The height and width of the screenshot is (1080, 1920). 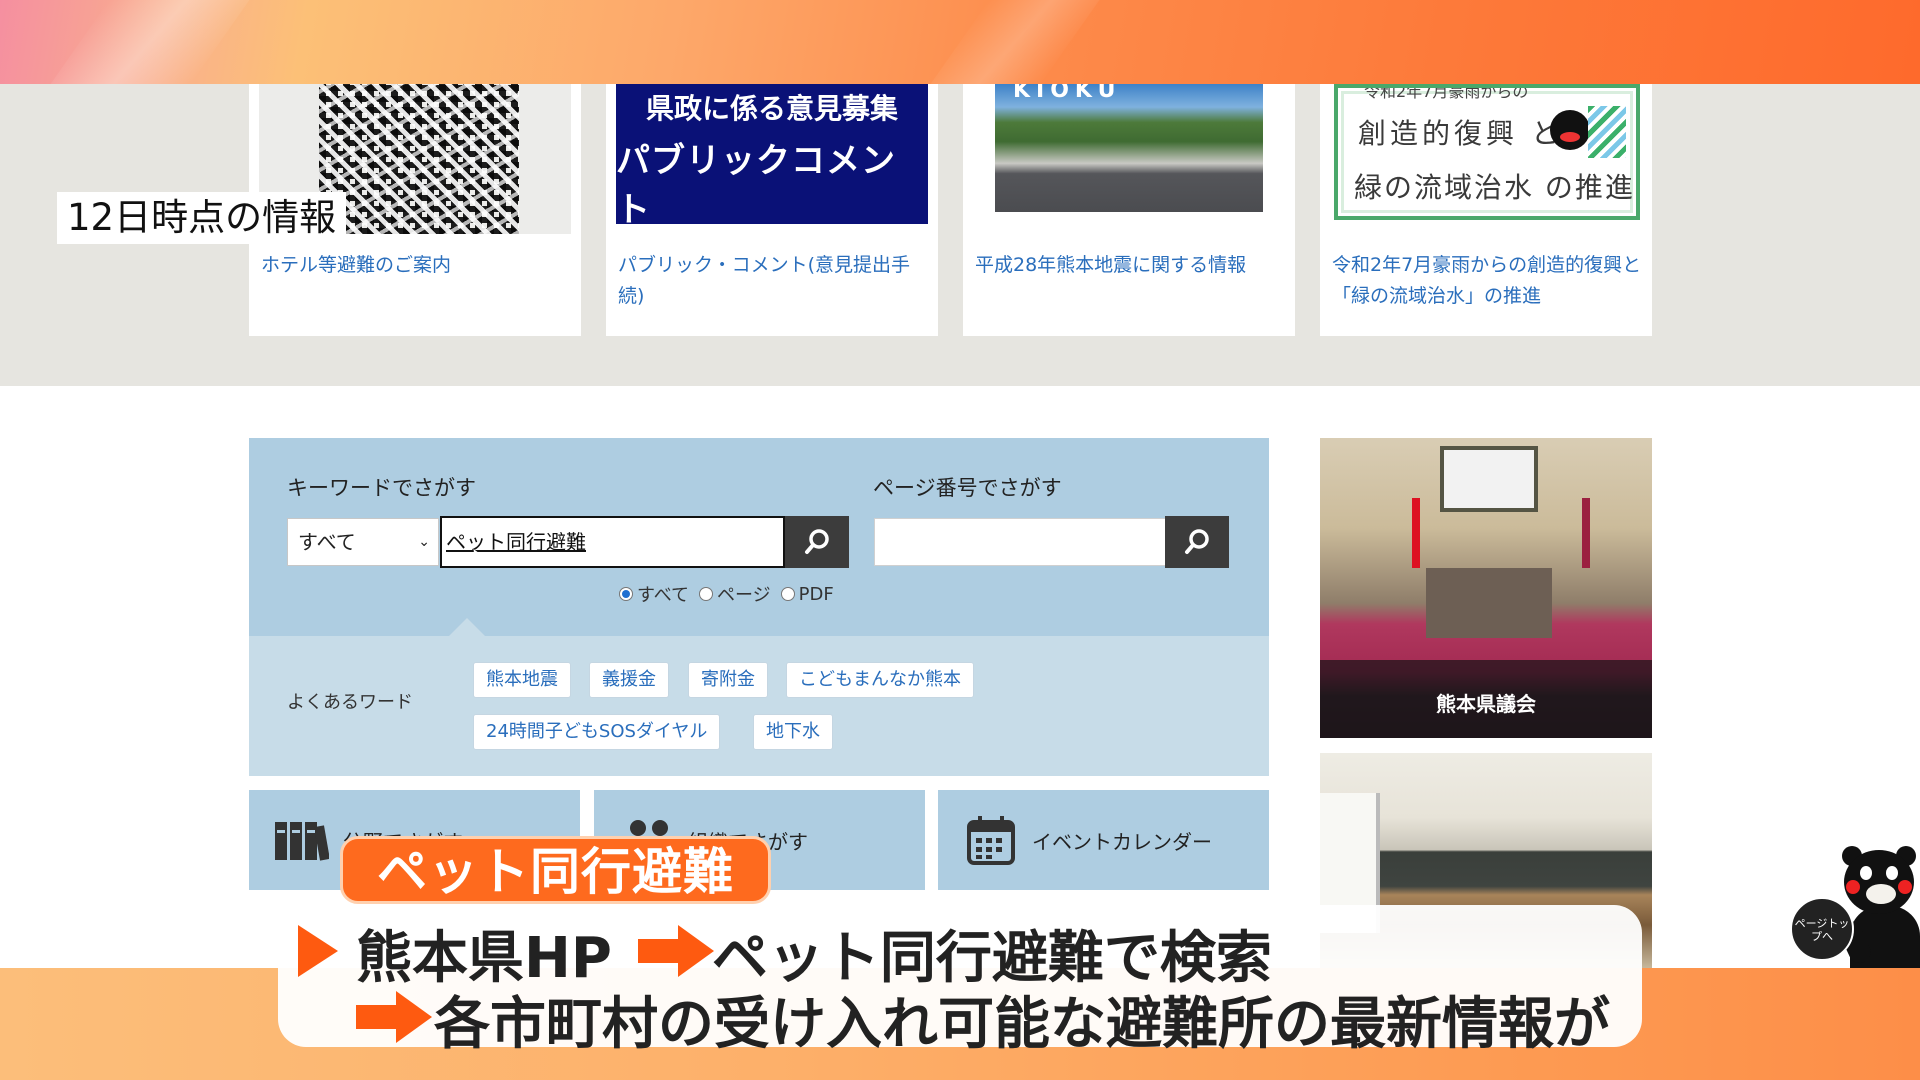 What do you see at coordinates (424, 542) in the screenshot?
I see `chevron-down-icon: ⌄` at bounding box center [424, 542].